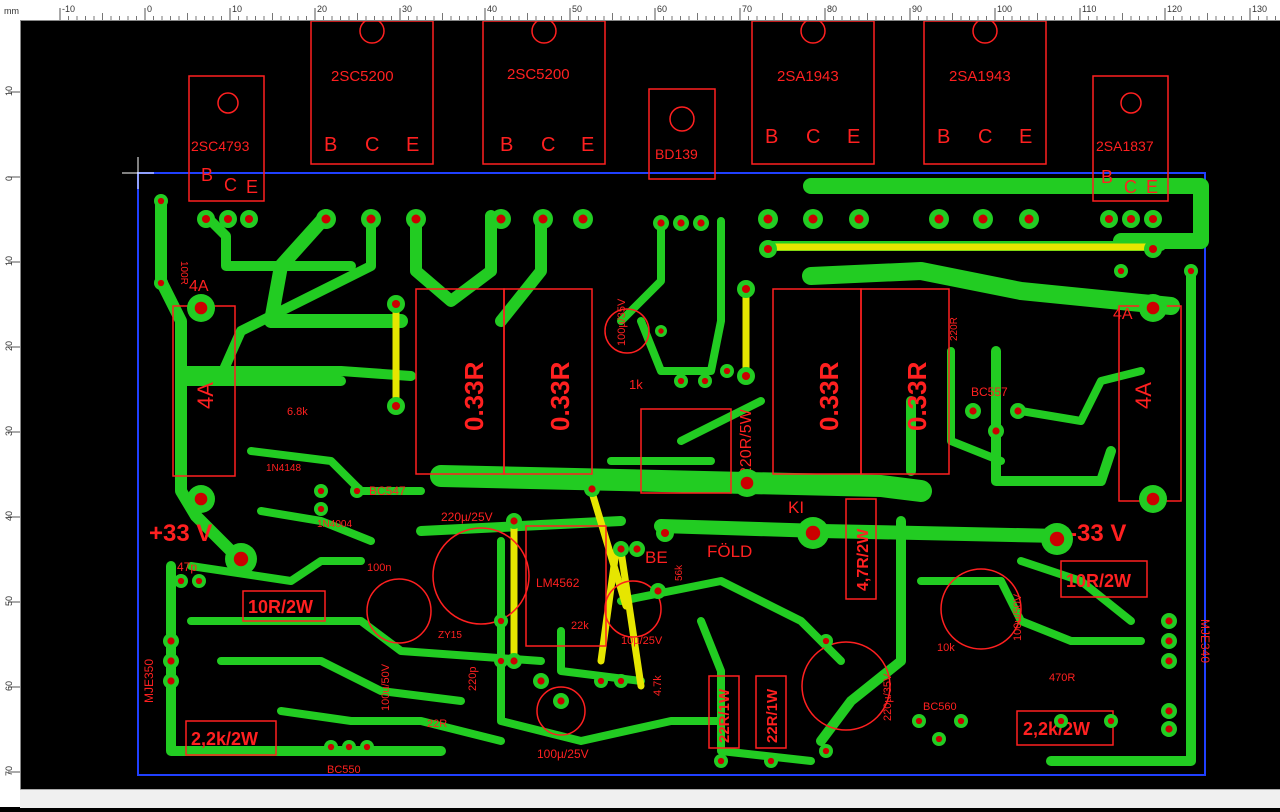 The width and height of the screenshot is (1280, 812). What do you see at coordinates (658, 685) in the screenshot?
I see `r47k-label: 4.7k` at bounding box center [658, 685].